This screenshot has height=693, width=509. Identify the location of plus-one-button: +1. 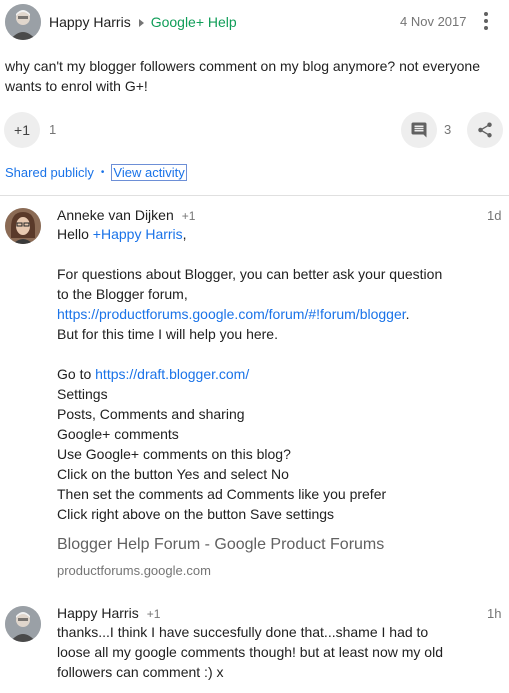
(22, 130).